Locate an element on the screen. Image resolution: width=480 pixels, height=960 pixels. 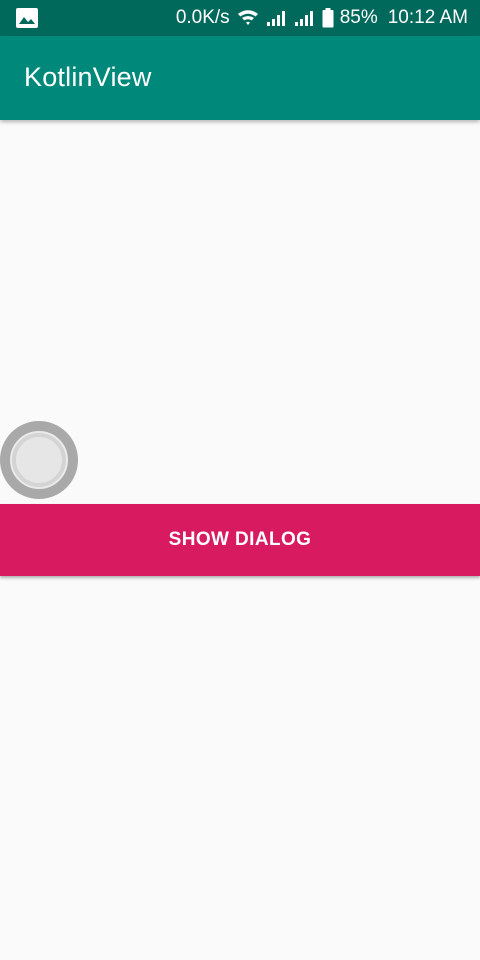
status-bar: 0.0K/s 85% 10:12 AM is located at coordinates (240, 18).